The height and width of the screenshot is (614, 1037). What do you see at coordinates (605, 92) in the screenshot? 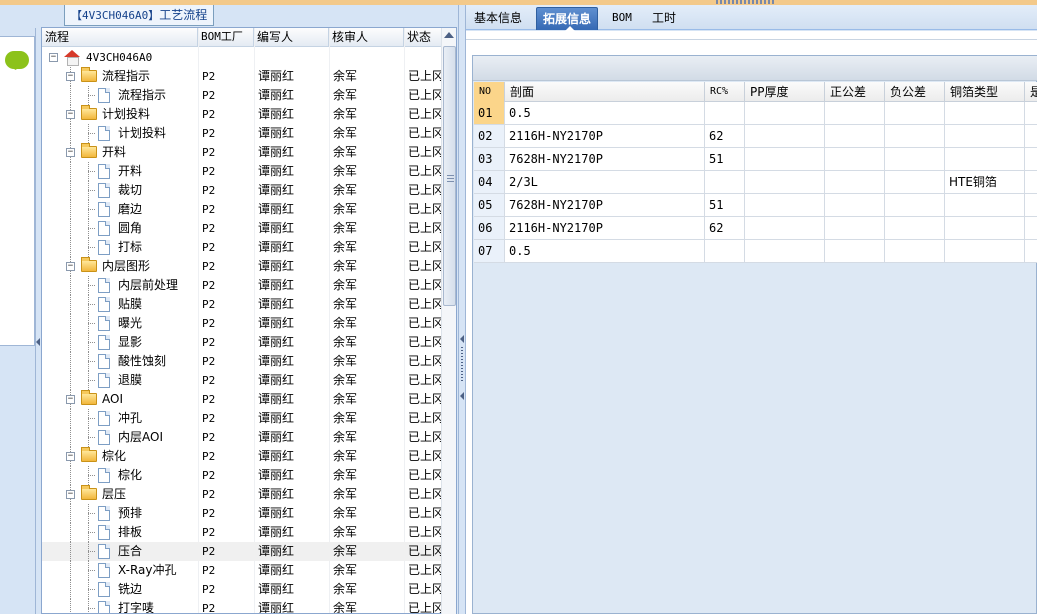
I see `col-header-section: 剖面` at bounding box center [605, 92].